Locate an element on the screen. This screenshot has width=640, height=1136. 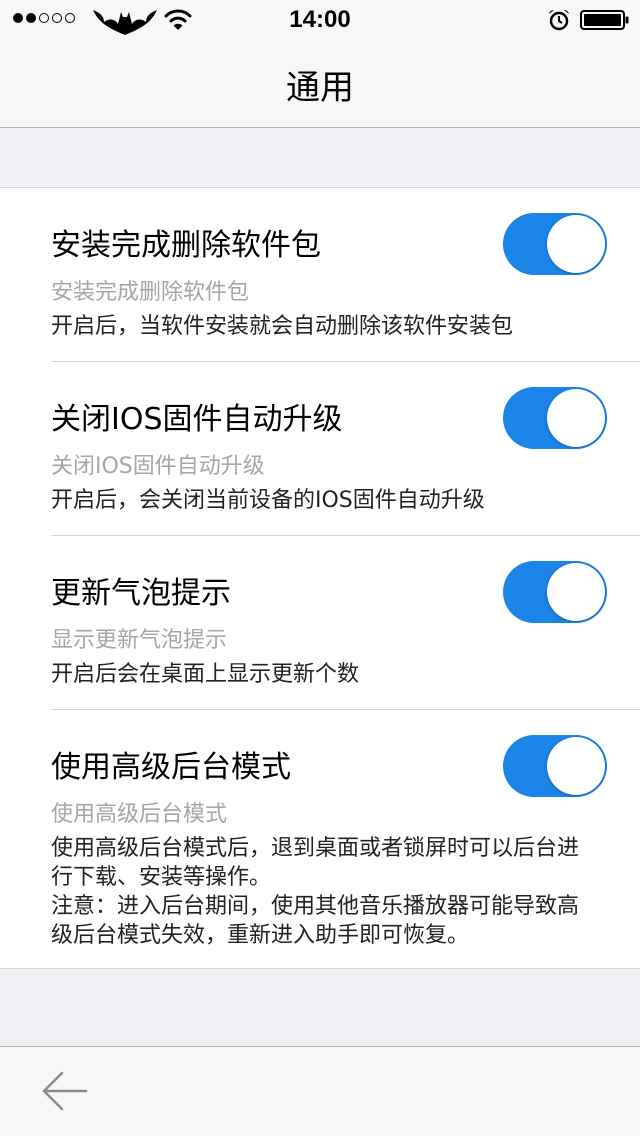
battery-icon is located at coordinates (604, 20).